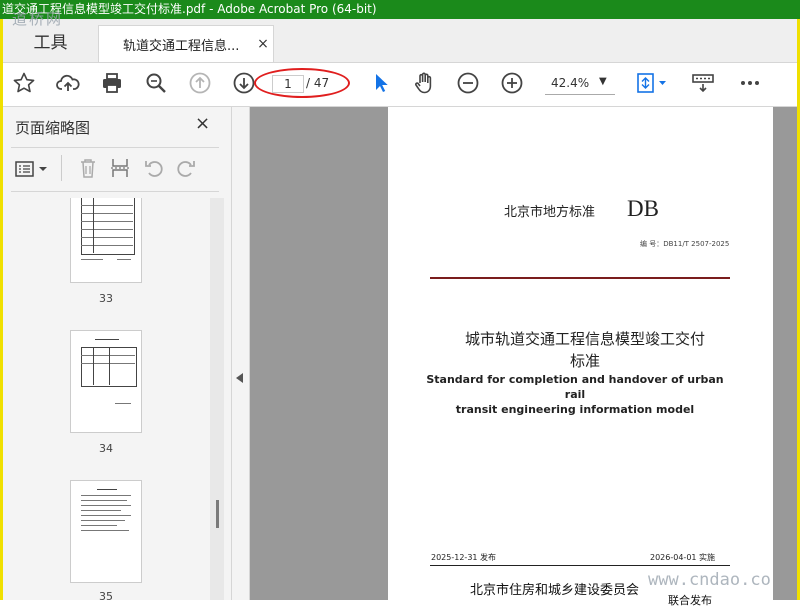 The image size is (800, 608). What do you see at coordinates (584, 339) in the screenshot?
I see `doc-title-cn-line1: 城市轨道交通工程信息模型竣工交付` at bounding box center [584, 339].